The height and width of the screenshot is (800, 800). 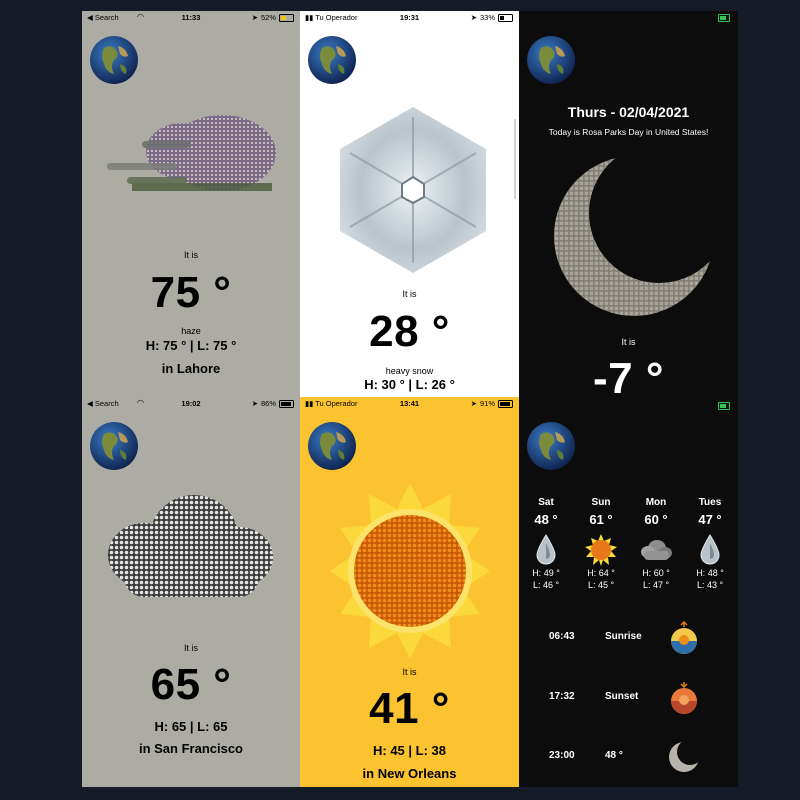 What do you see at coordinates (268, 403) in the screenshot?
I see `battery-percent: 86%` at bounding box center [268, 403].